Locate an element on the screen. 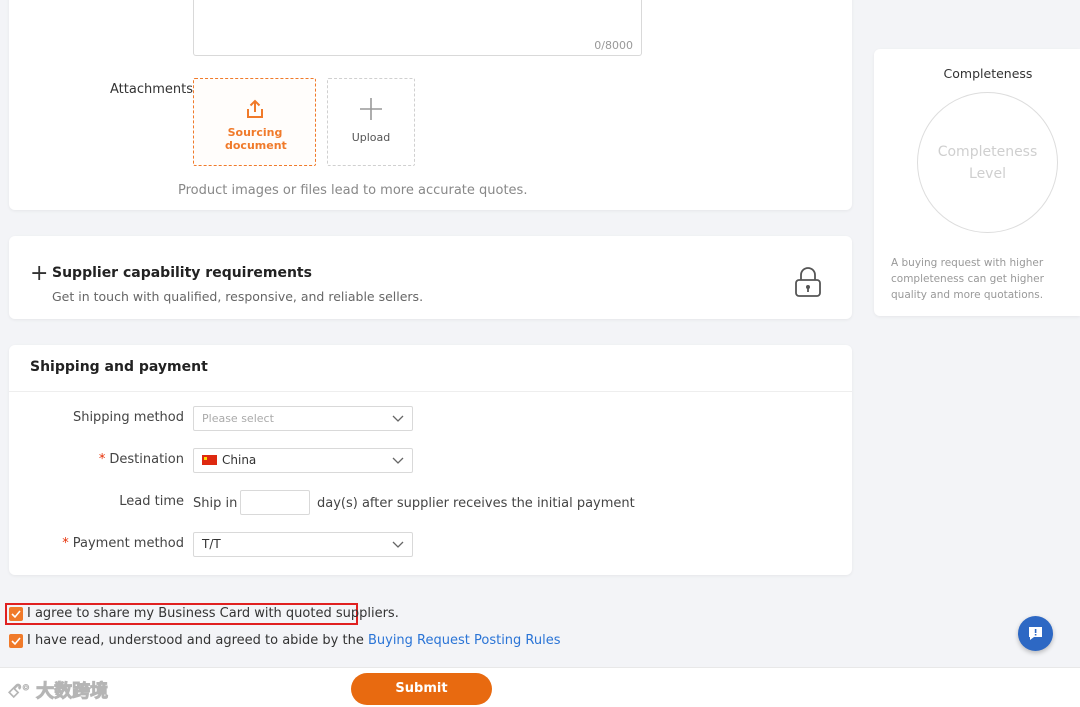 This screenshot has height=707, width=1080. bottom-action-bar: ꗃ° 大数跨境 Submit is located at coordinates (540, 687).